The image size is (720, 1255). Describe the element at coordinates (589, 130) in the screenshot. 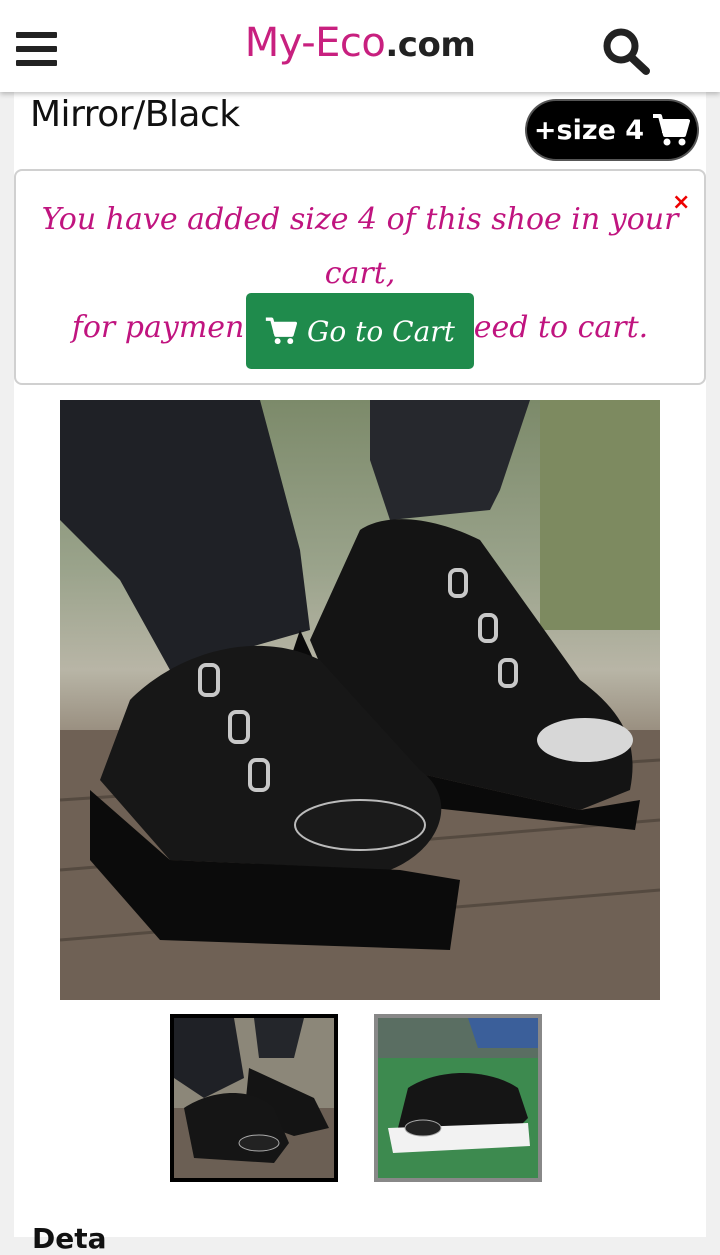

I see `size-badge-label: +size 4` at that location.